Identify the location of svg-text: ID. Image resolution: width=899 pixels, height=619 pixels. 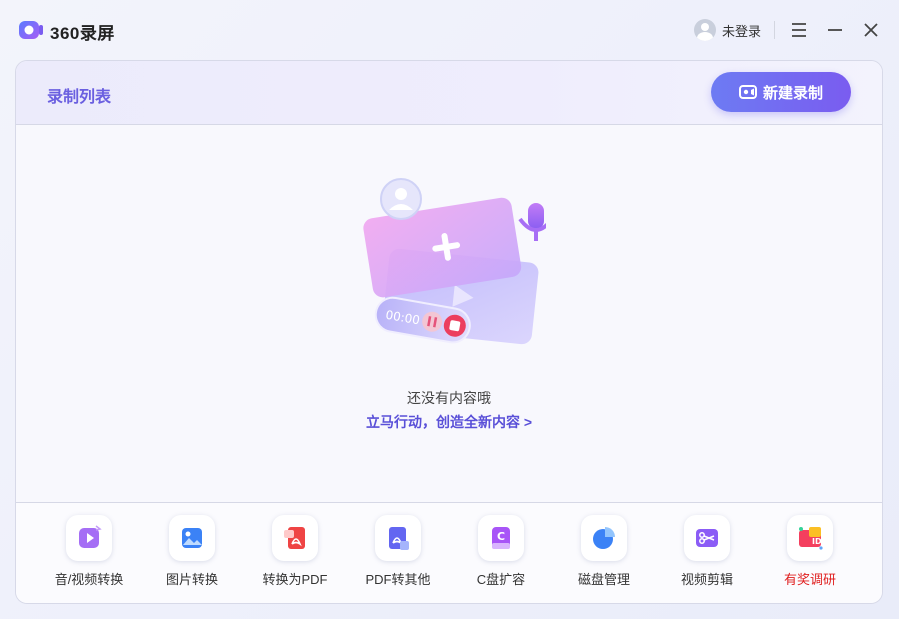
(817, 541).